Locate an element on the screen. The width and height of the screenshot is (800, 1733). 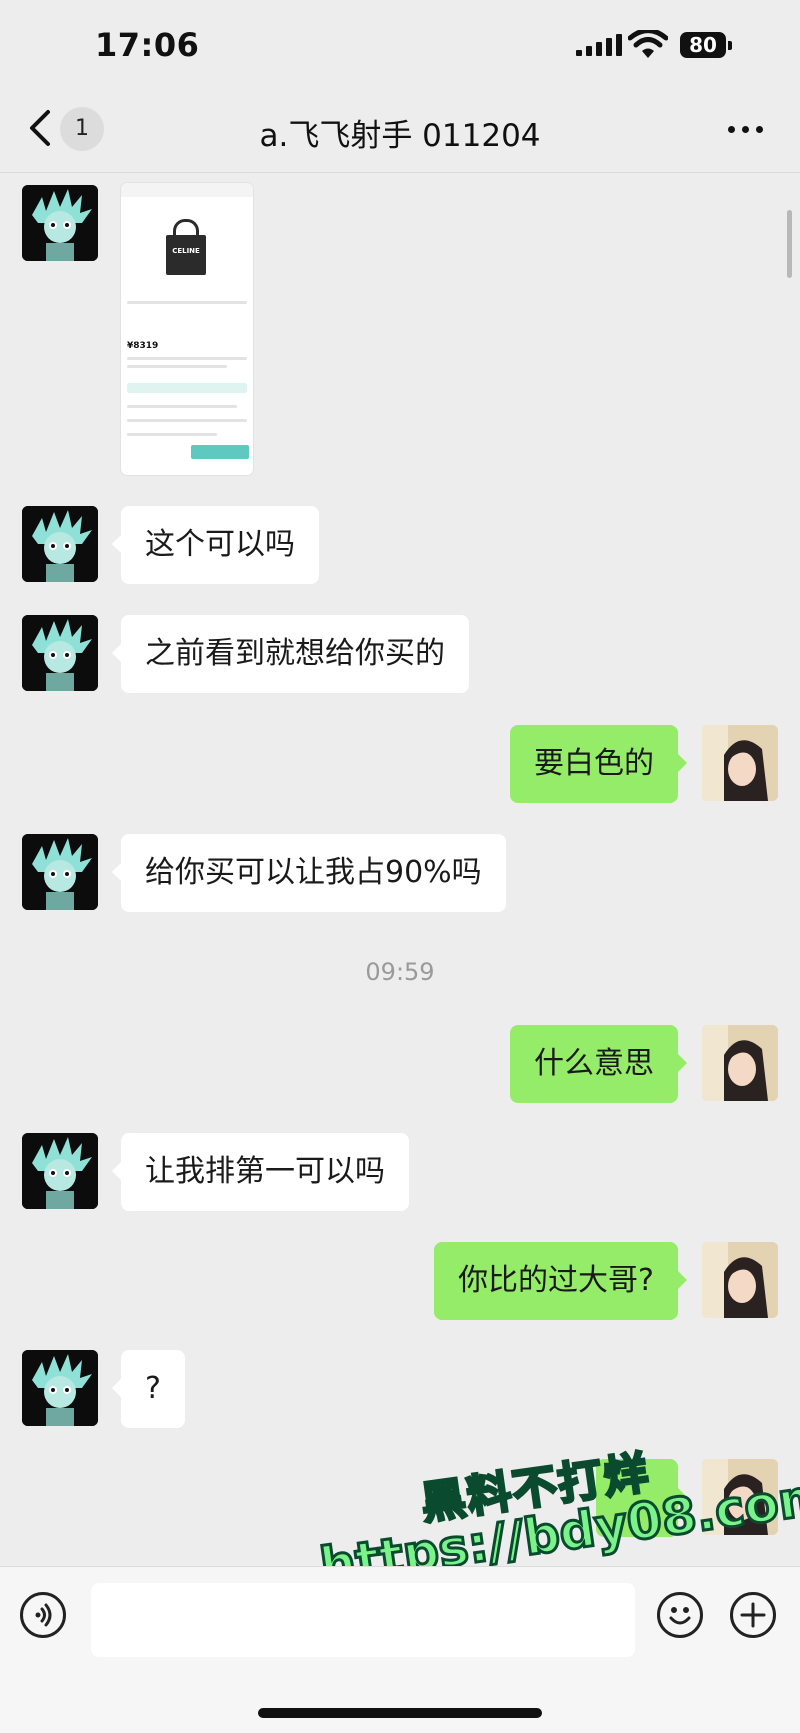
emoji-icon is located at coordinates (680, 1615).